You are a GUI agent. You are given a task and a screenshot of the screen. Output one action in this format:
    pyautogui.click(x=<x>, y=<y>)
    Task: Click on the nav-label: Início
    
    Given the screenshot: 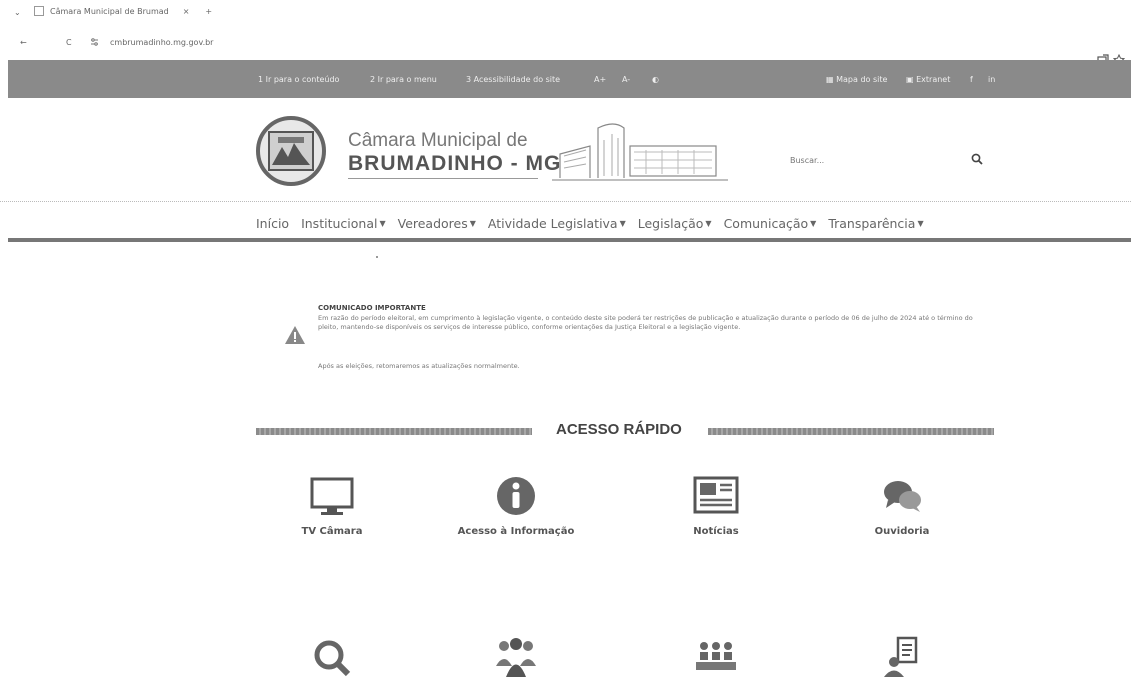 What is the action you would take?
    pyautogui.click(x=273, y=223)
    